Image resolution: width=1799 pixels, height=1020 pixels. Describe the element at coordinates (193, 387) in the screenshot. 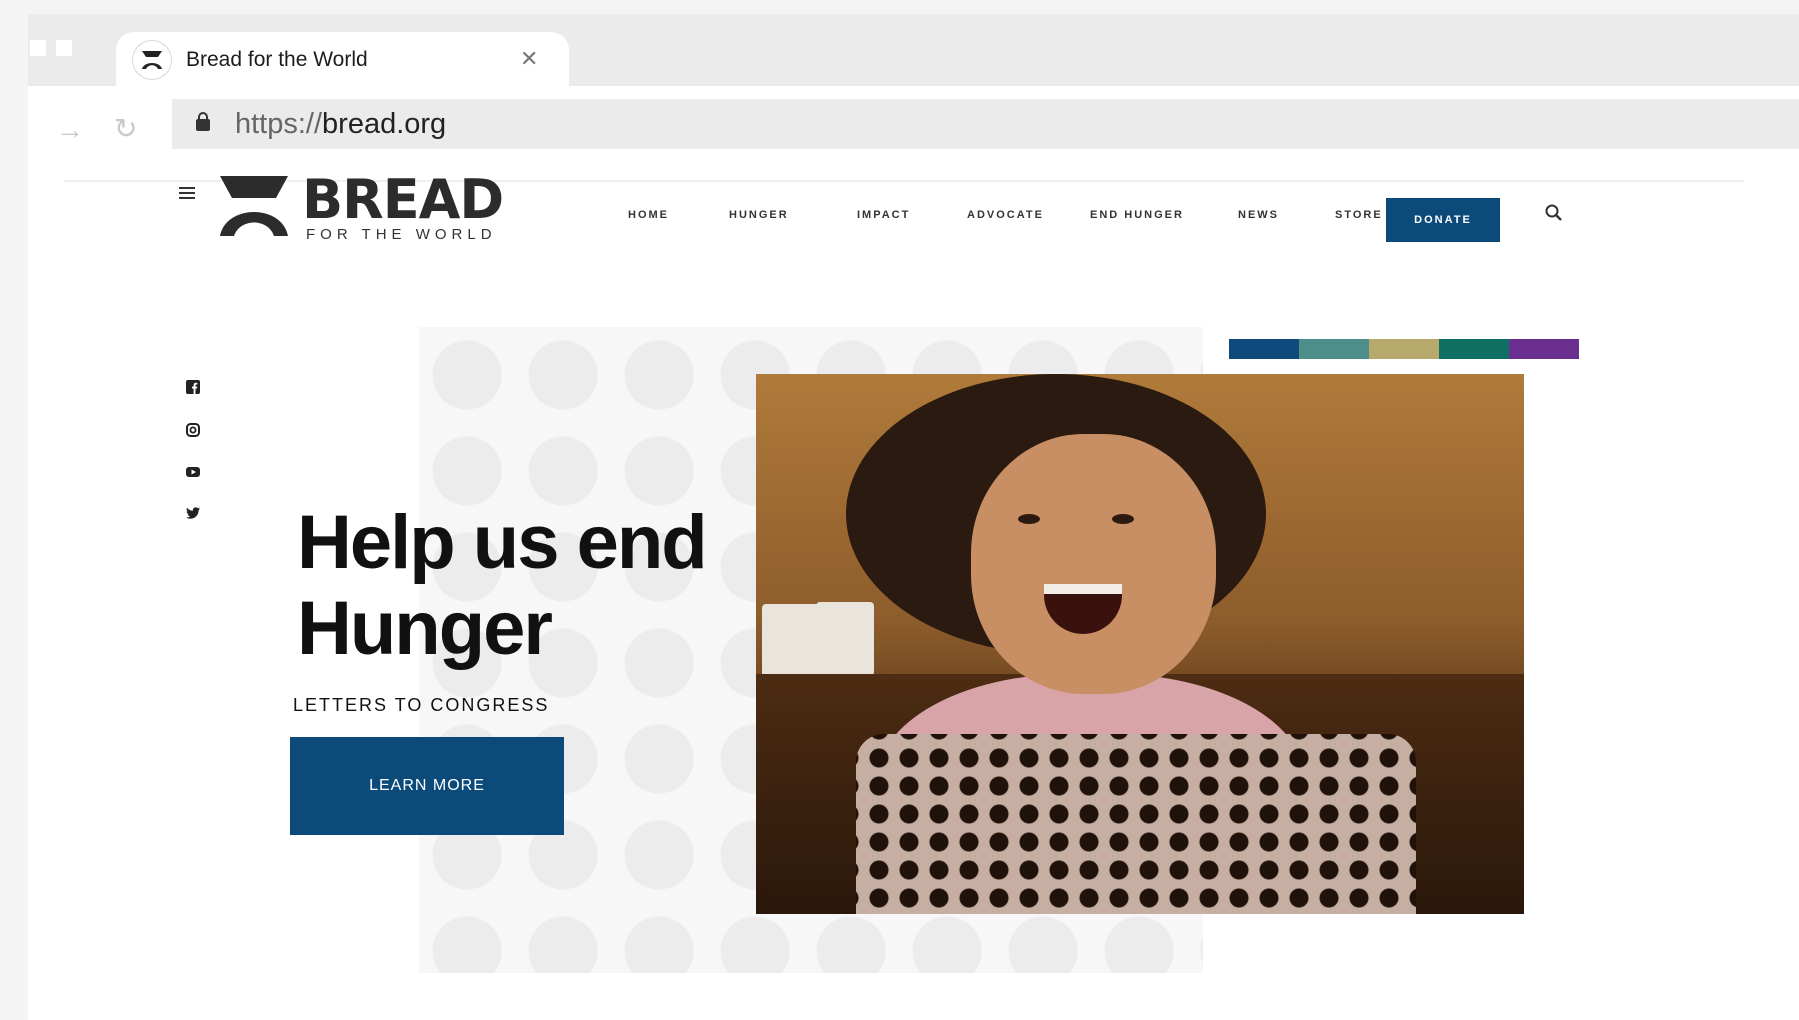

I see `facebook-icon` at that location.